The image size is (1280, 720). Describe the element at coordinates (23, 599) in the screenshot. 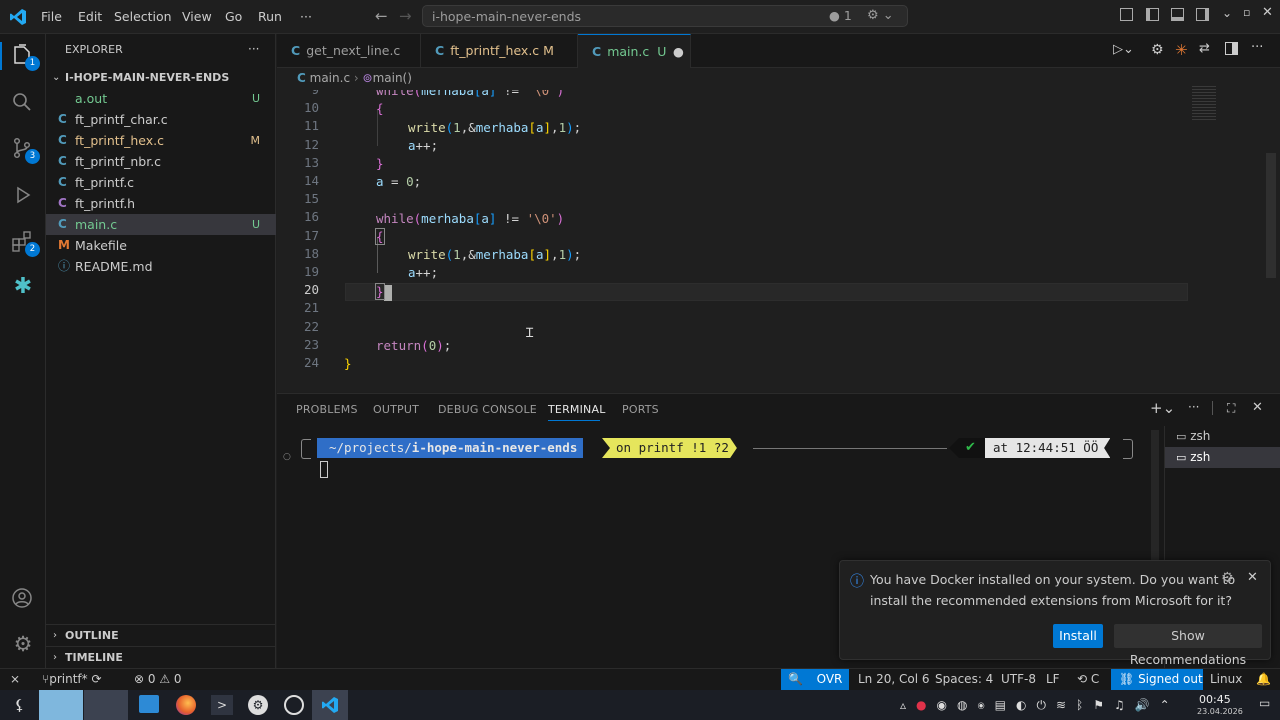

I see `accounts-icon` at that location.